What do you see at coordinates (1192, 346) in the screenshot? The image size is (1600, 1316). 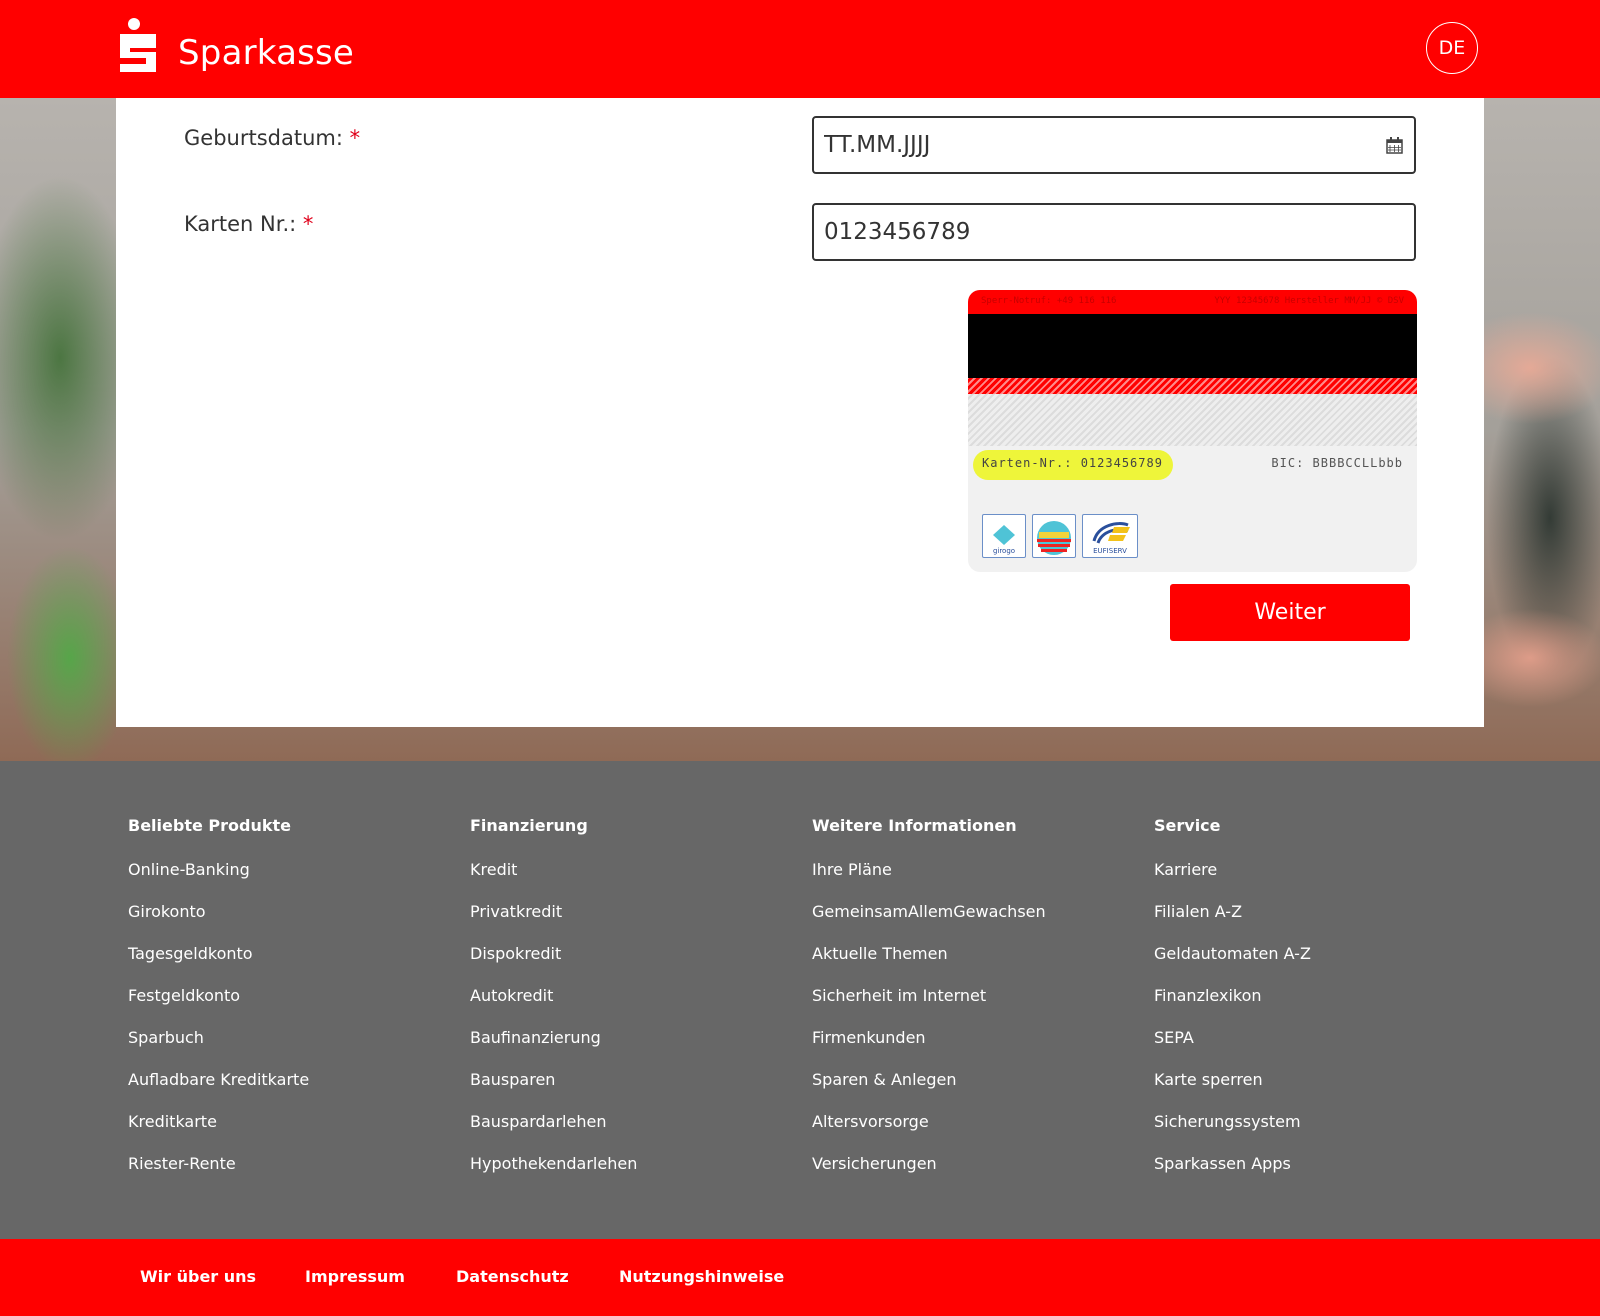 I see `magnetic-stripe` at bounding box center [1192, 346].